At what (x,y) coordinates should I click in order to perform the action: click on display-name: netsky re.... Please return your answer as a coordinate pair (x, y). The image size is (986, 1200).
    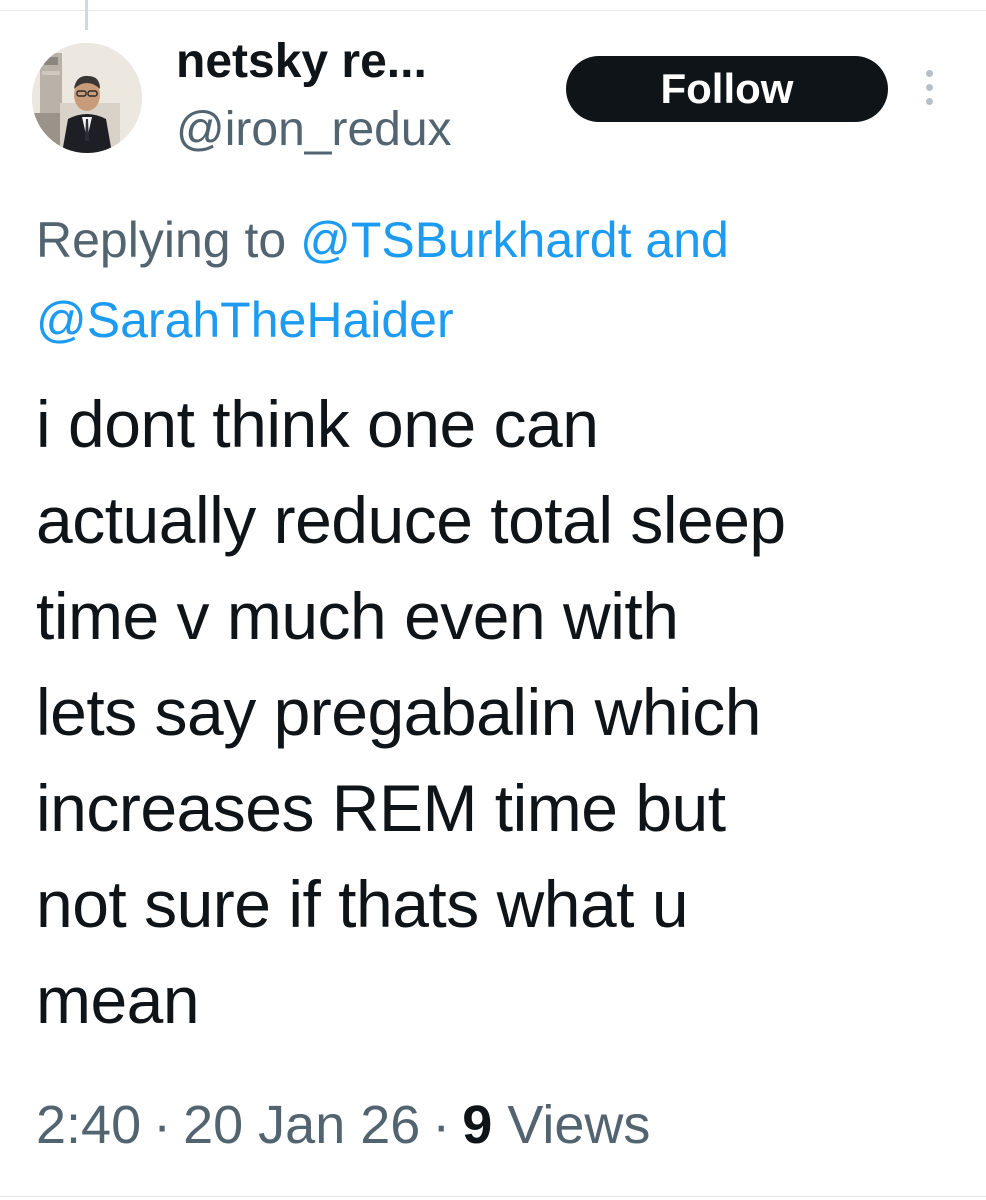
    Looking at the image, I should click on (301, 62).